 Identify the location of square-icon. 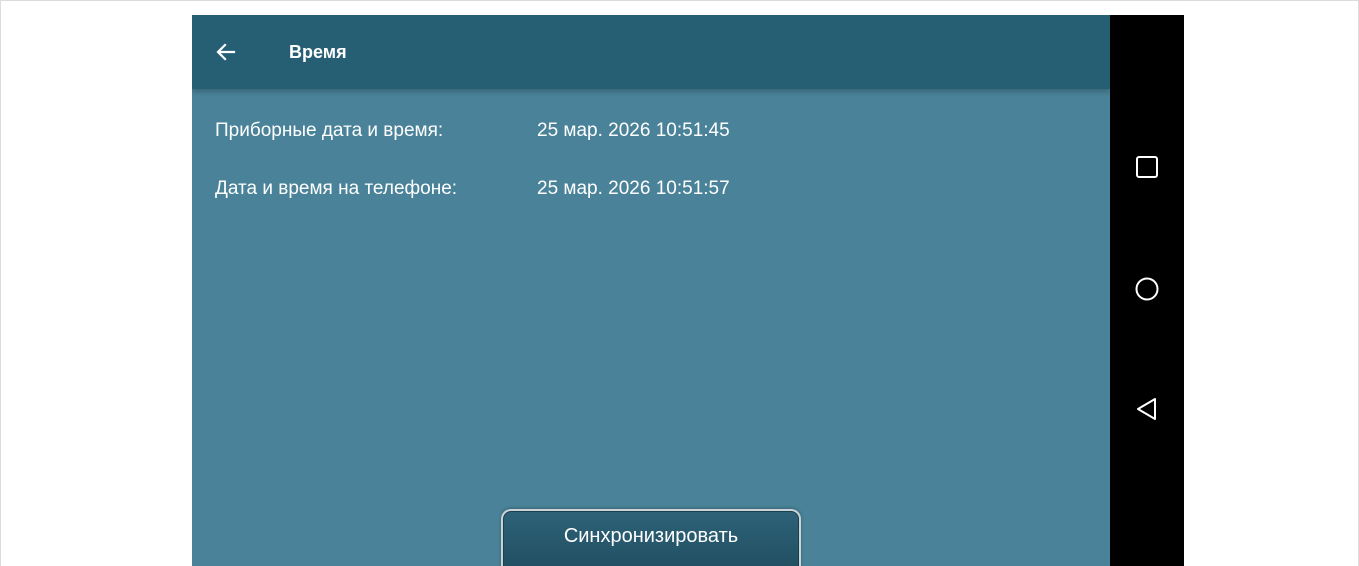
(1147, 169).